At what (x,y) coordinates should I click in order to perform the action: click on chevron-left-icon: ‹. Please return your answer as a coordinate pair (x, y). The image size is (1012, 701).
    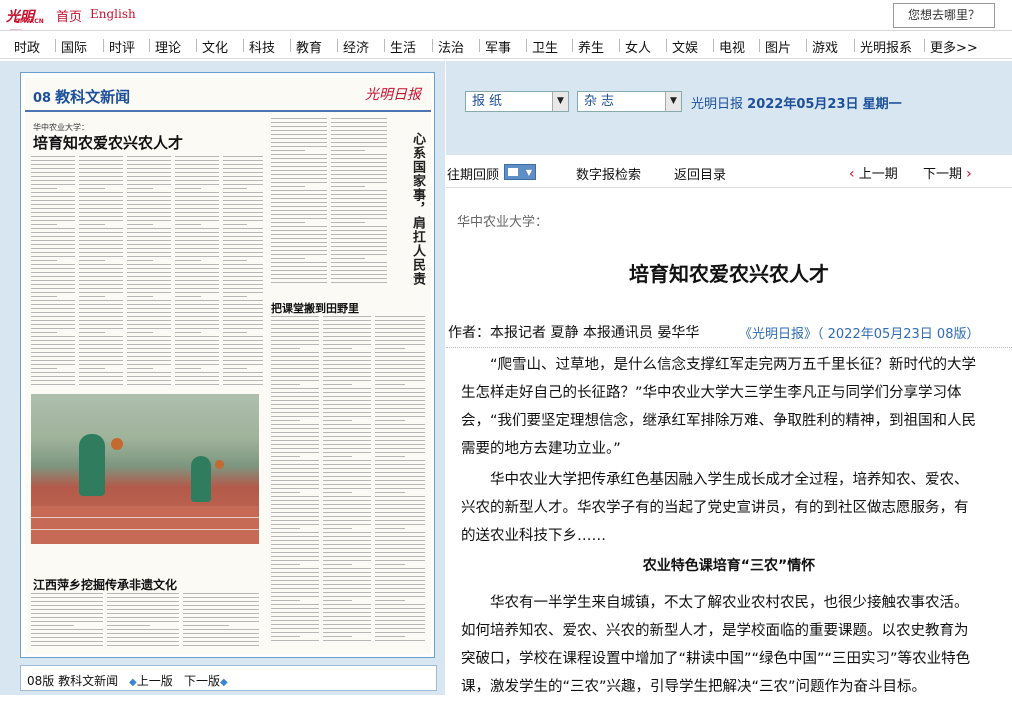
    Looking at the image, I should click on (852, 174).